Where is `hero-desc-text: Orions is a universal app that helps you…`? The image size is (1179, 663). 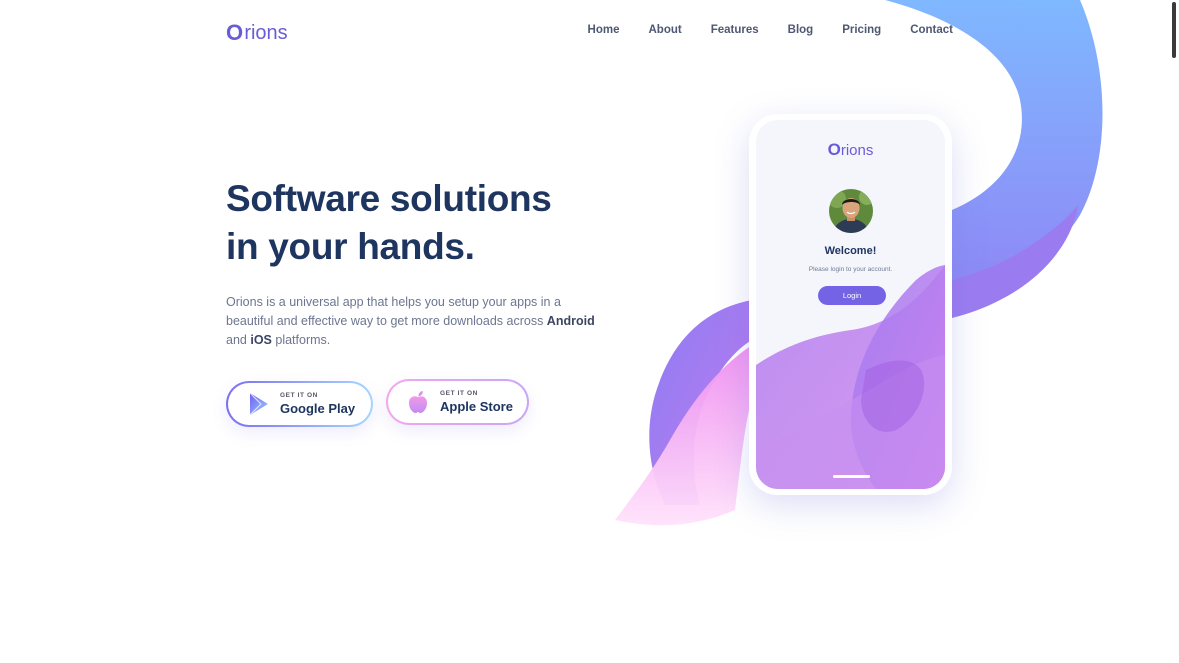 hero-desc-text: Orions is a universal app that helps you… is located at coordinates (393, 311).